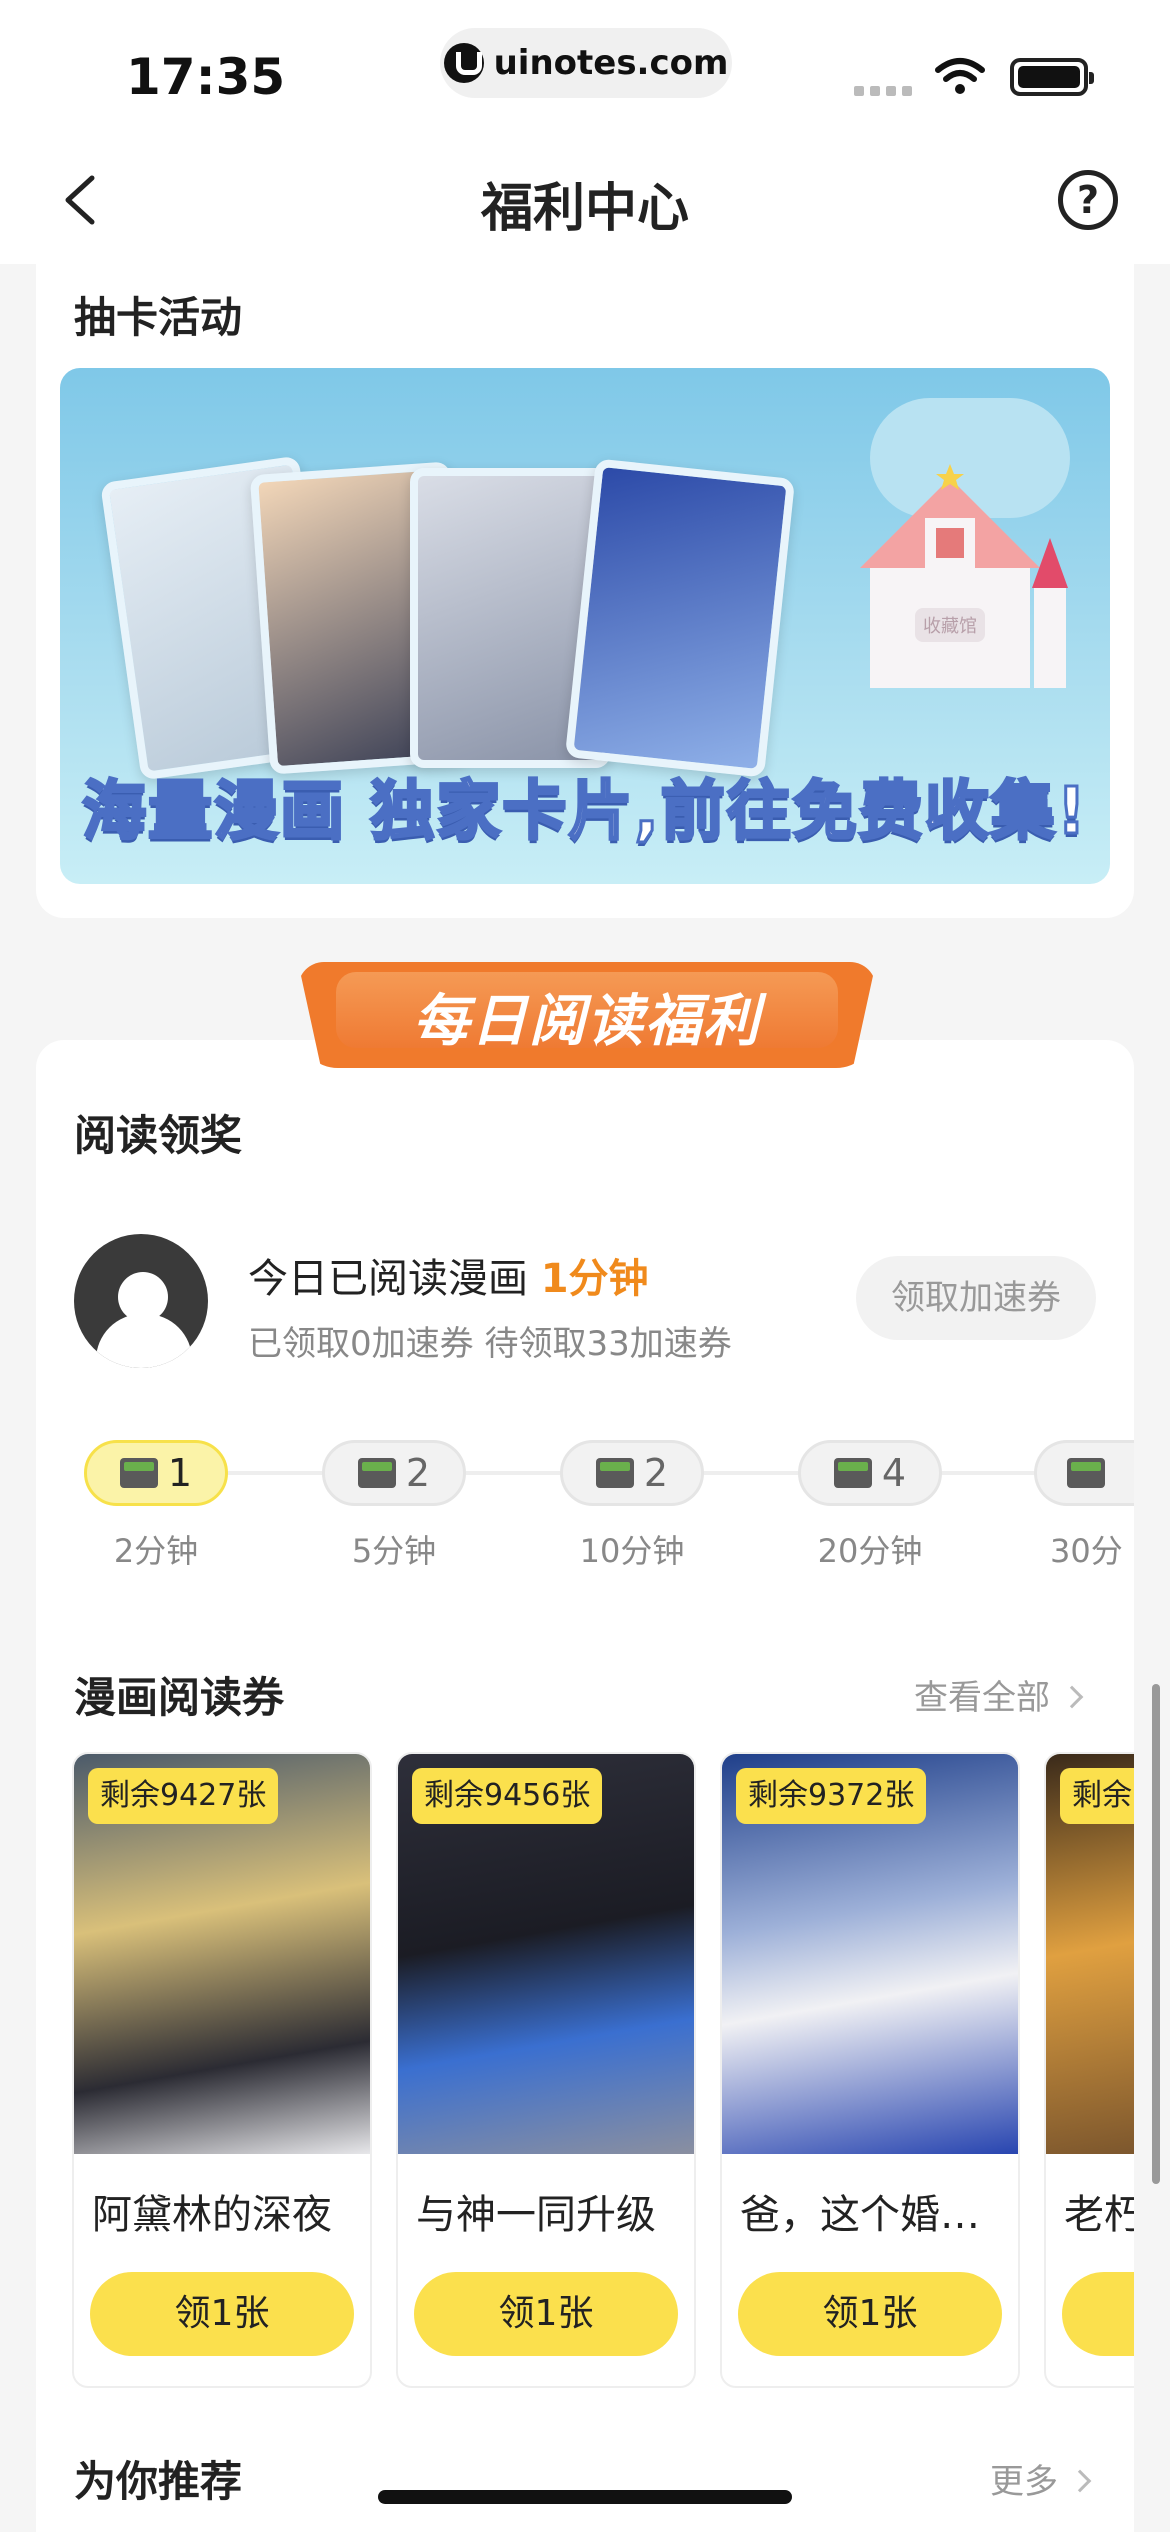 Image resolution: width=1170 pixels, height=2532 pixels. Describe the element at coordinates (870, 1551) in the screenshot. I see `step-label: 20分钟` at that location.